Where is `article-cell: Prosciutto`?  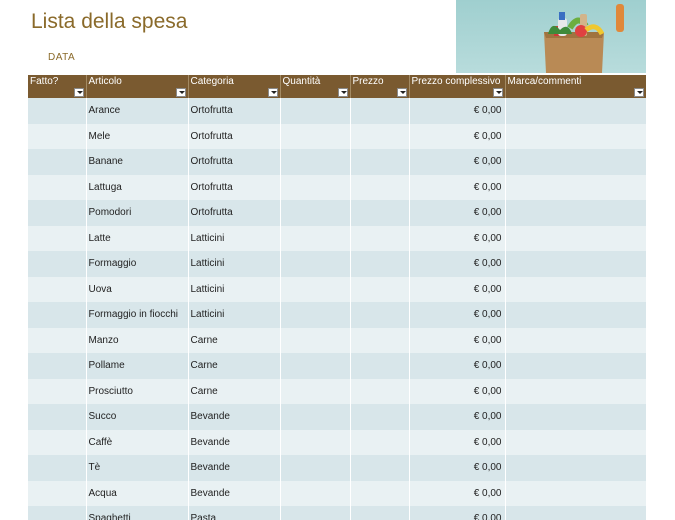
article-cell: Prosciutto is located at coordinates (137, 391).